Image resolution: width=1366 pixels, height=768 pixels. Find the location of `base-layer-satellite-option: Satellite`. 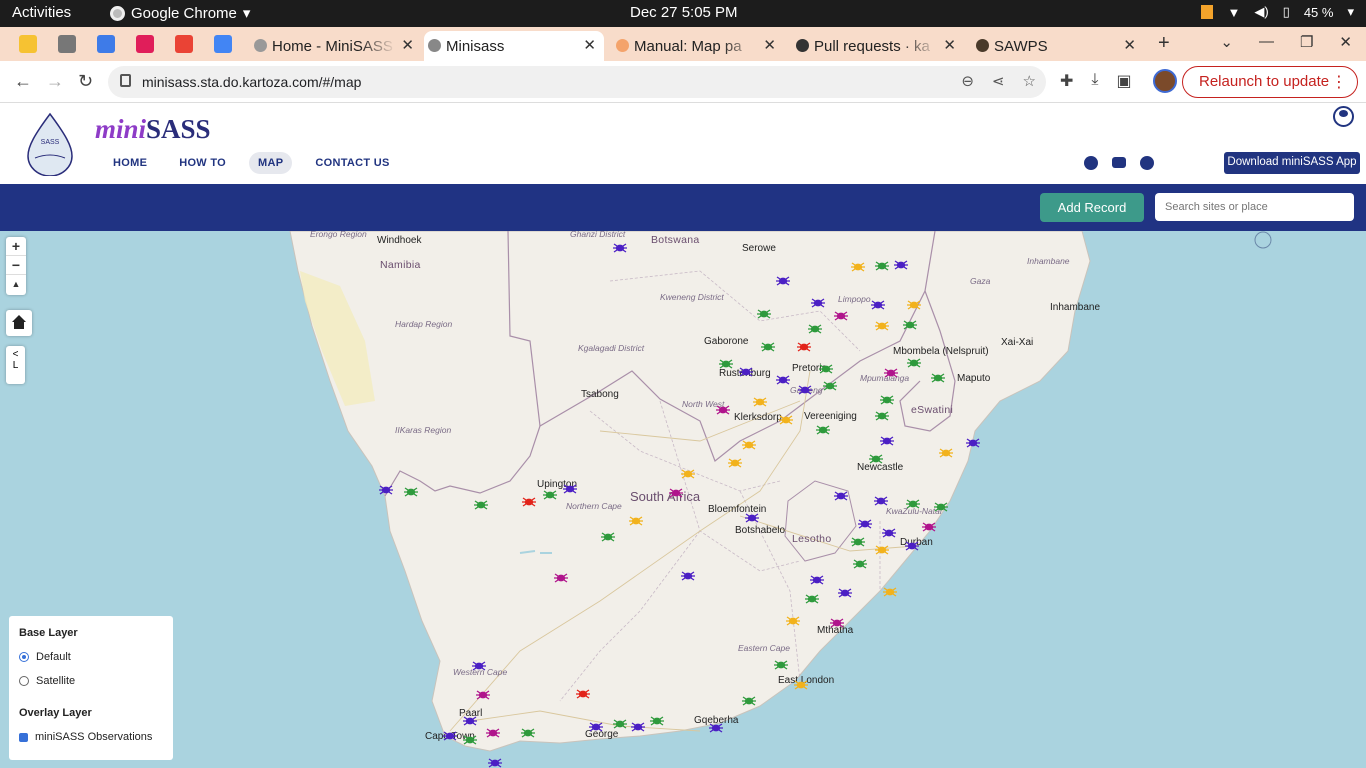

base-layer-satellite-option: Satellite is located at coordinates (47, 681).